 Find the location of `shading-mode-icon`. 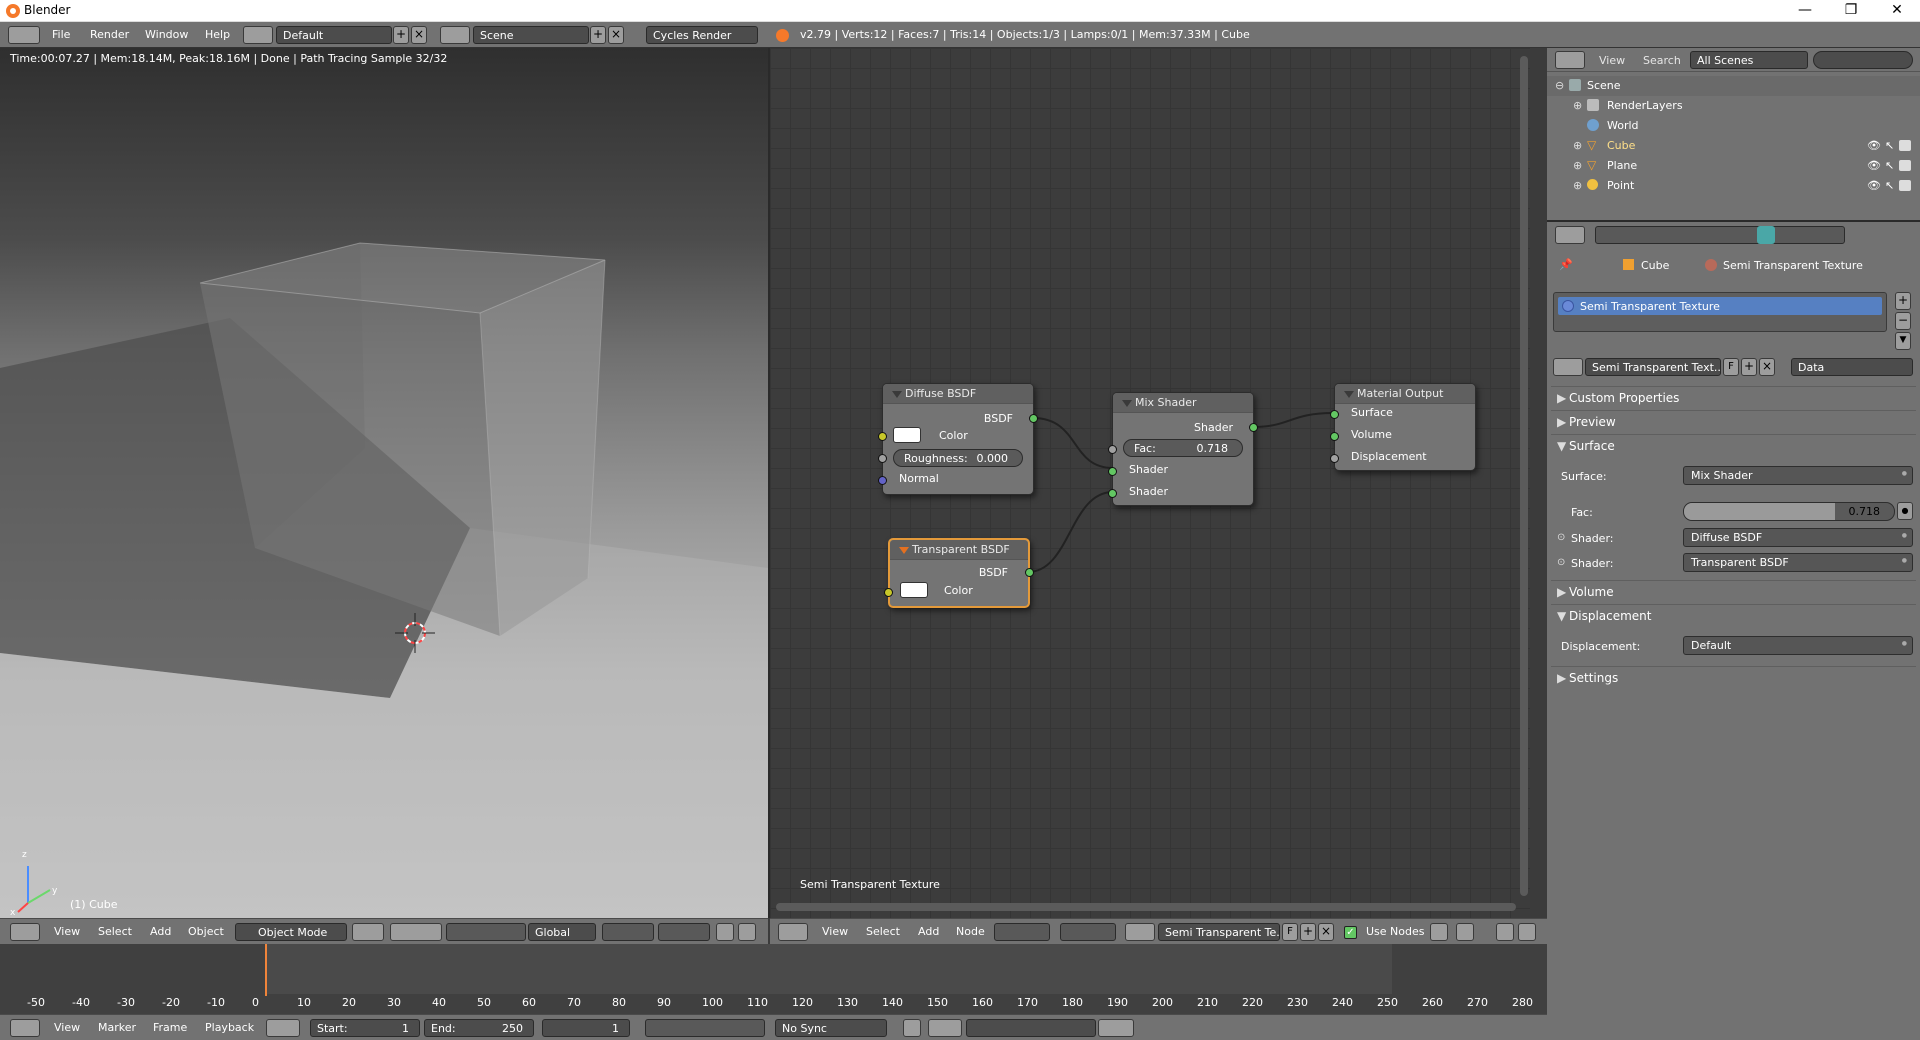

shading-mode-icon is located at coordinates (368, 932).